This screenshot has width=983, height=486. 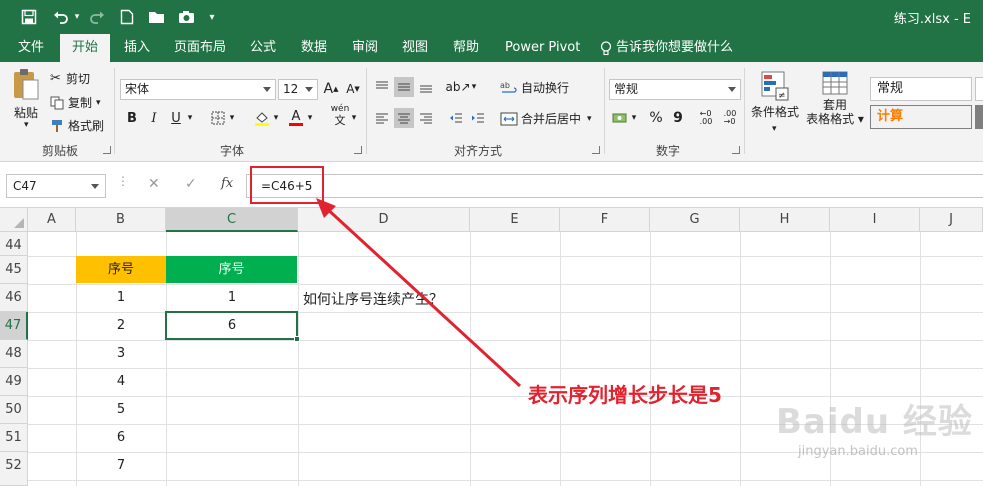 I want to click on annotation-text: 表示序列增长步长是5, so click(x=625, y=395).